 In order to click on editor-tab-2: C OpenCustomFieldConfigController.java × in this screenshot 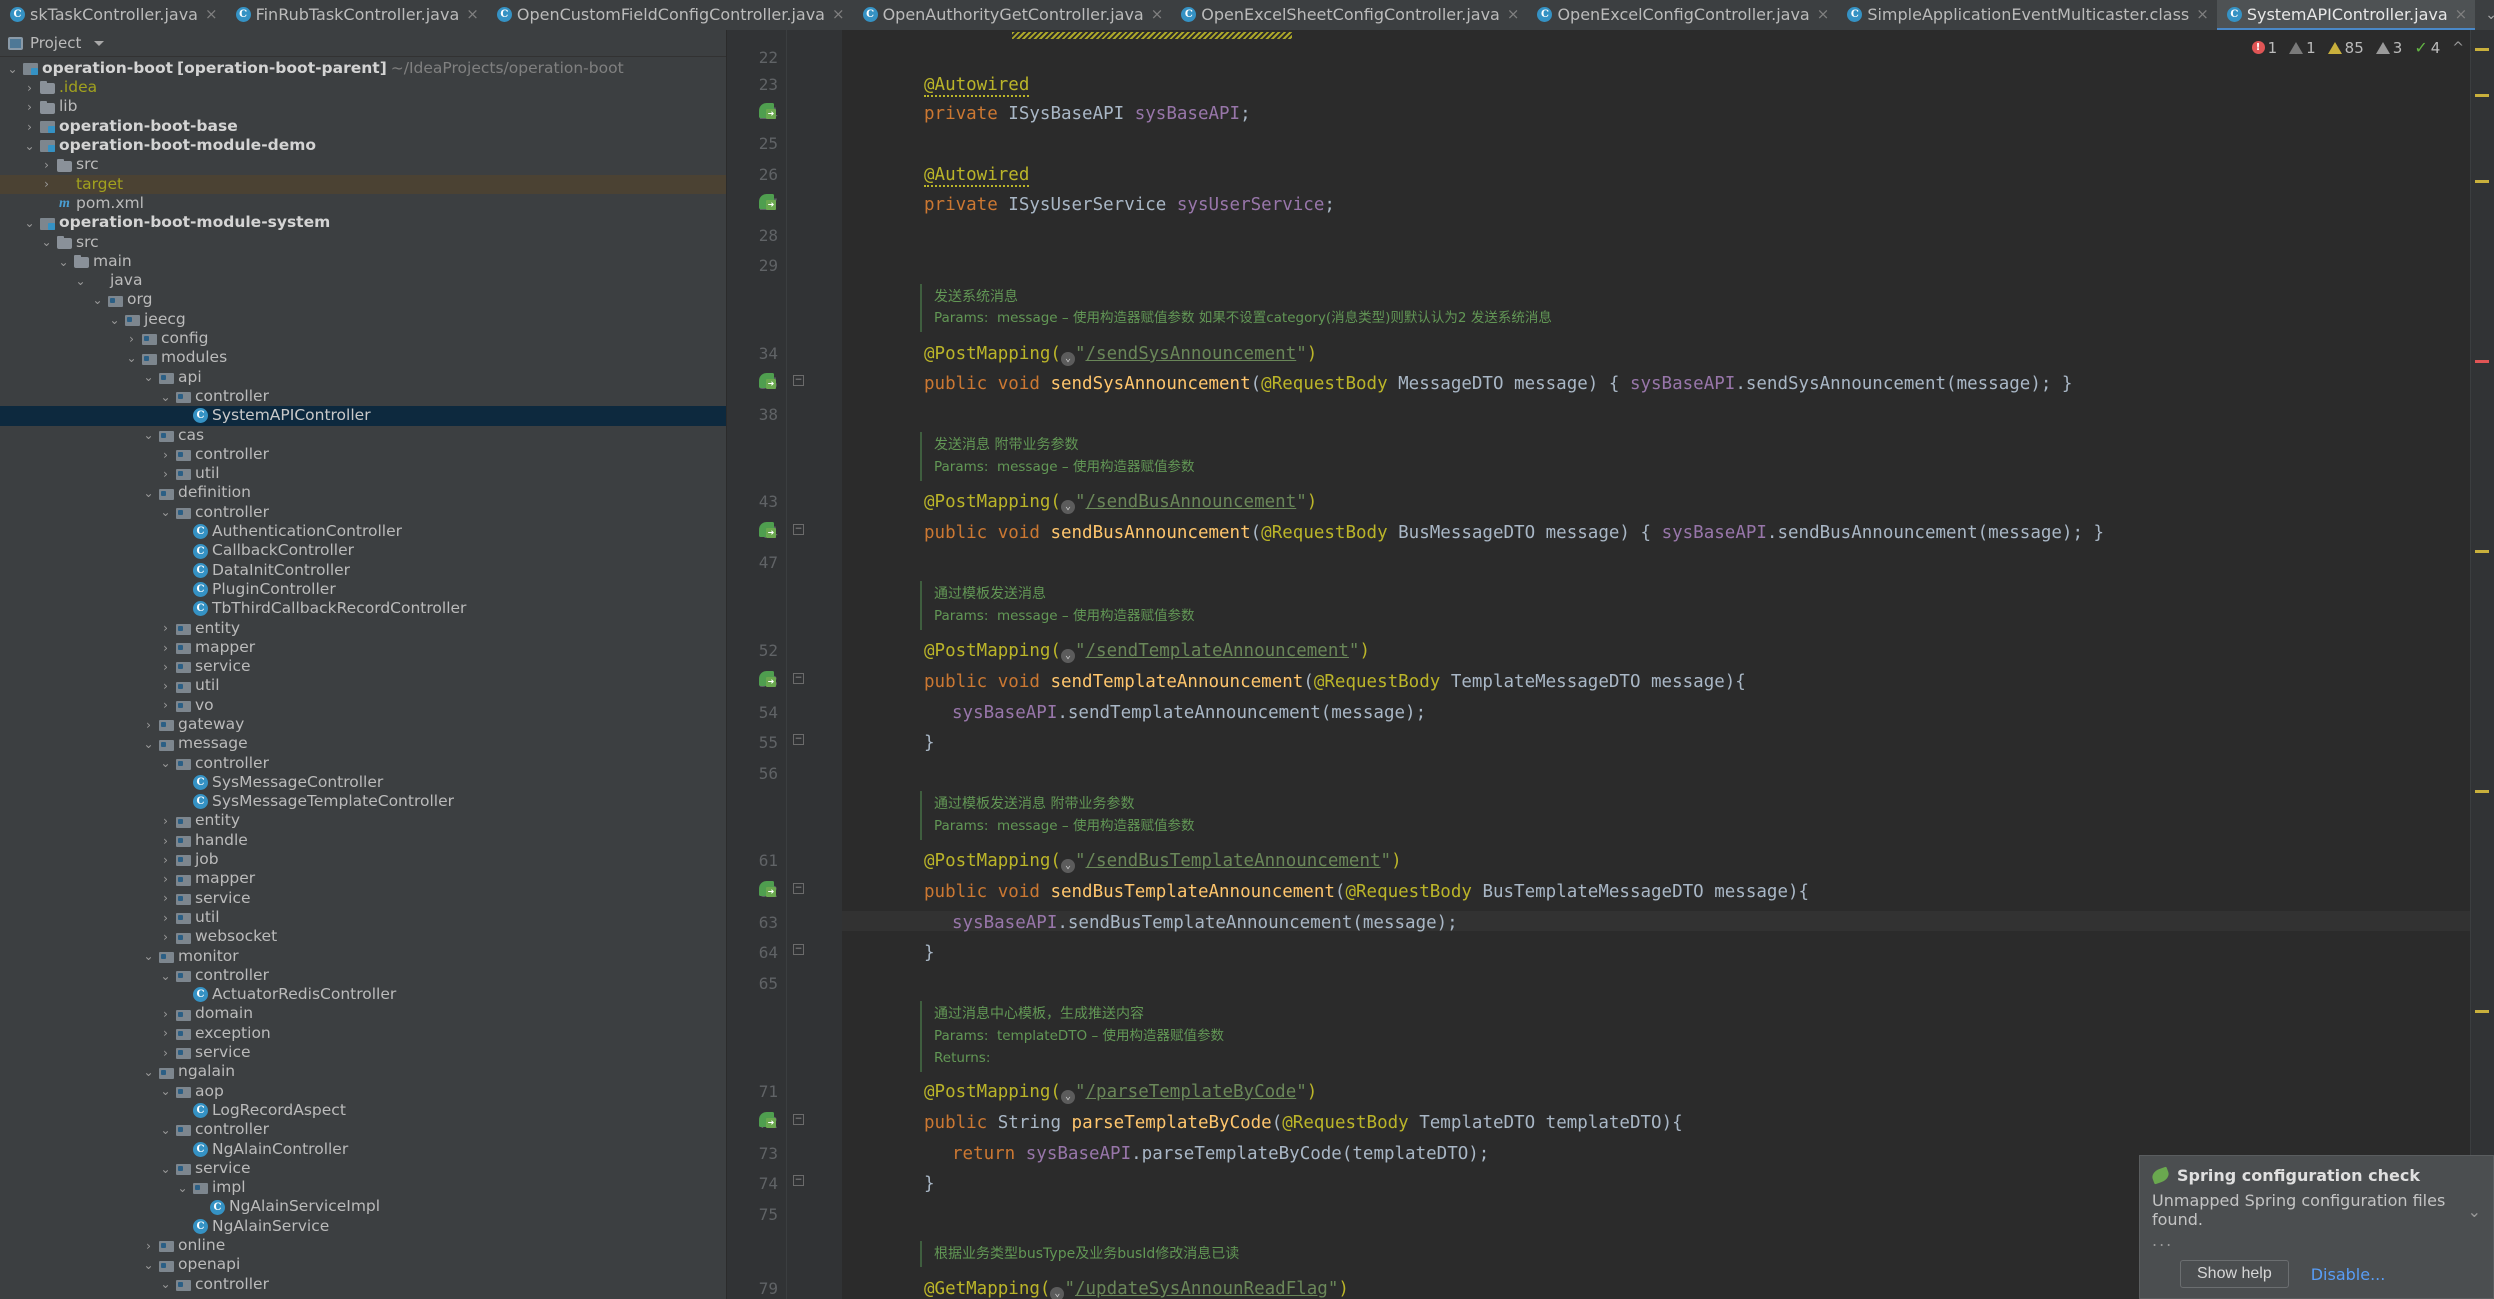, I will do `click(669, 15)`.